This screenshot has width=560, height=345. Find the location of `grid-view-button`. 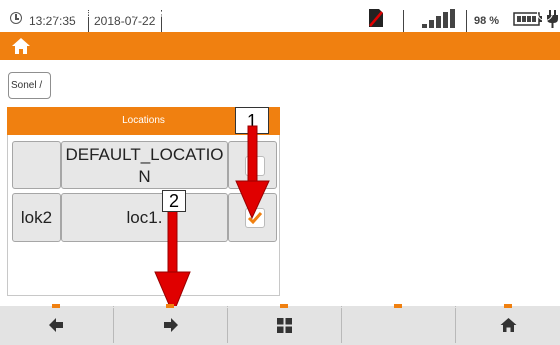

grid-view-button is located at coordinates (284, 325).